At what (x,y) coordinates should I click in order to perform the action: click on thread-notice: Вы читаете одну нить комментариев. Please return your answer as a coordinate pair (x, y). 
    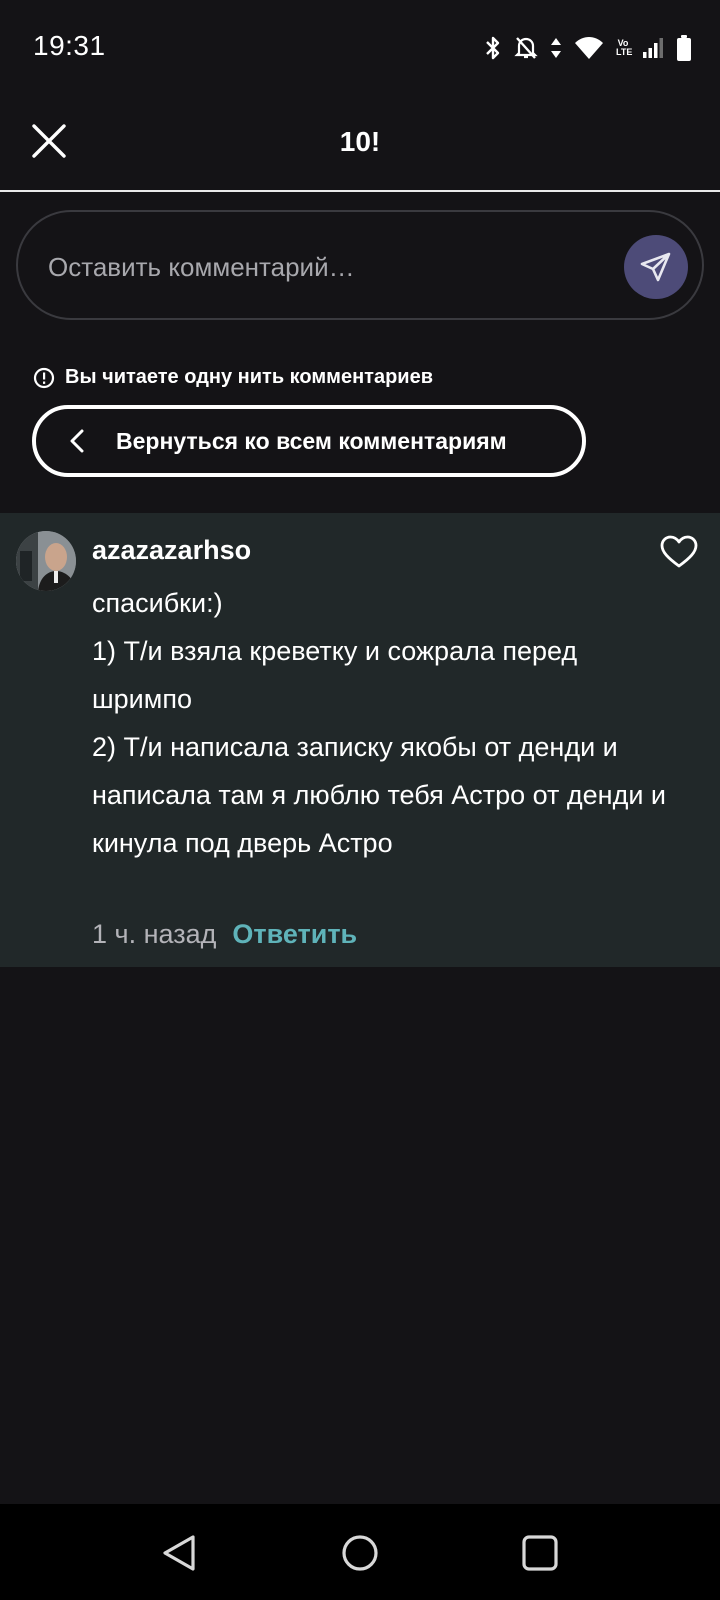
    Looking at the image, I should click on (233, 377).